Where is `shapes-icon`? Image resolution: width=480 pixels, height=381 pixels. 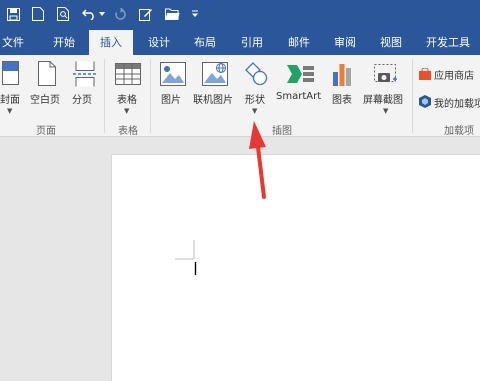
shapes-icon is located at coordinates (256, 74).